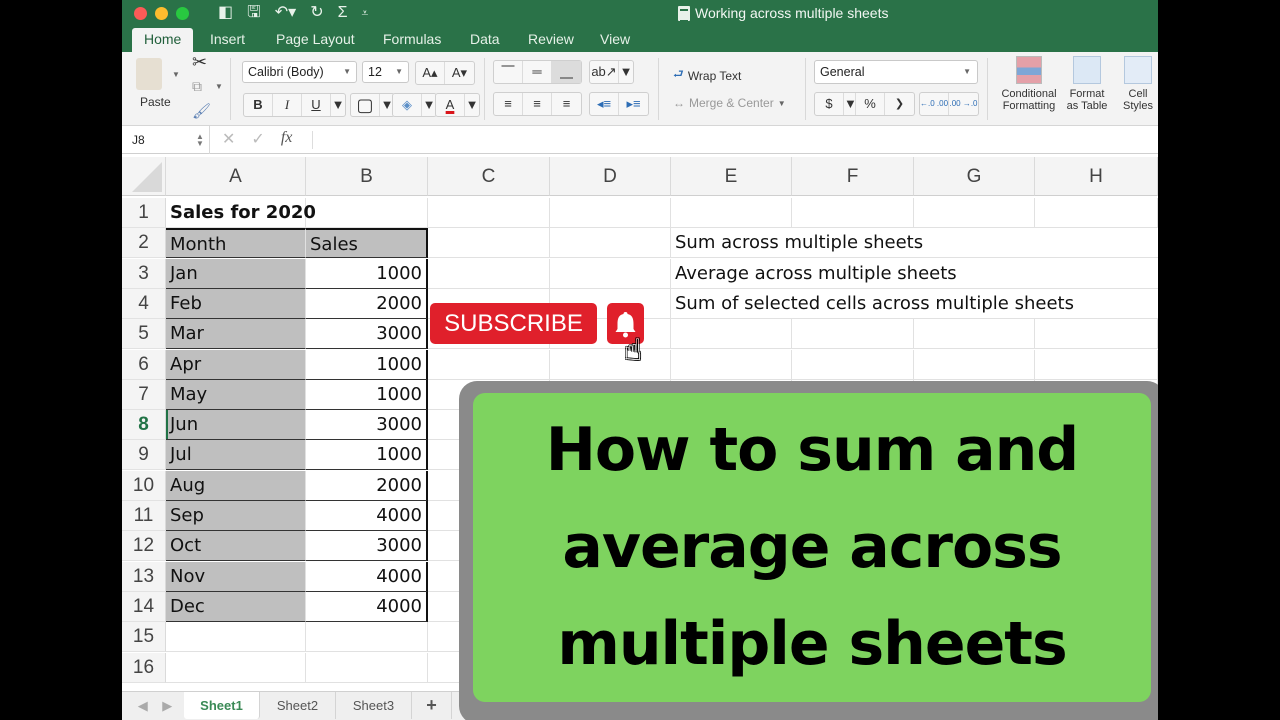 Image resolution: width=1280 pixels, height=720 pixels. What do you see at coordinates (537, 104) in the screenshot?
I see `align-center-icon: ≡` at bounding box center [537, 104].